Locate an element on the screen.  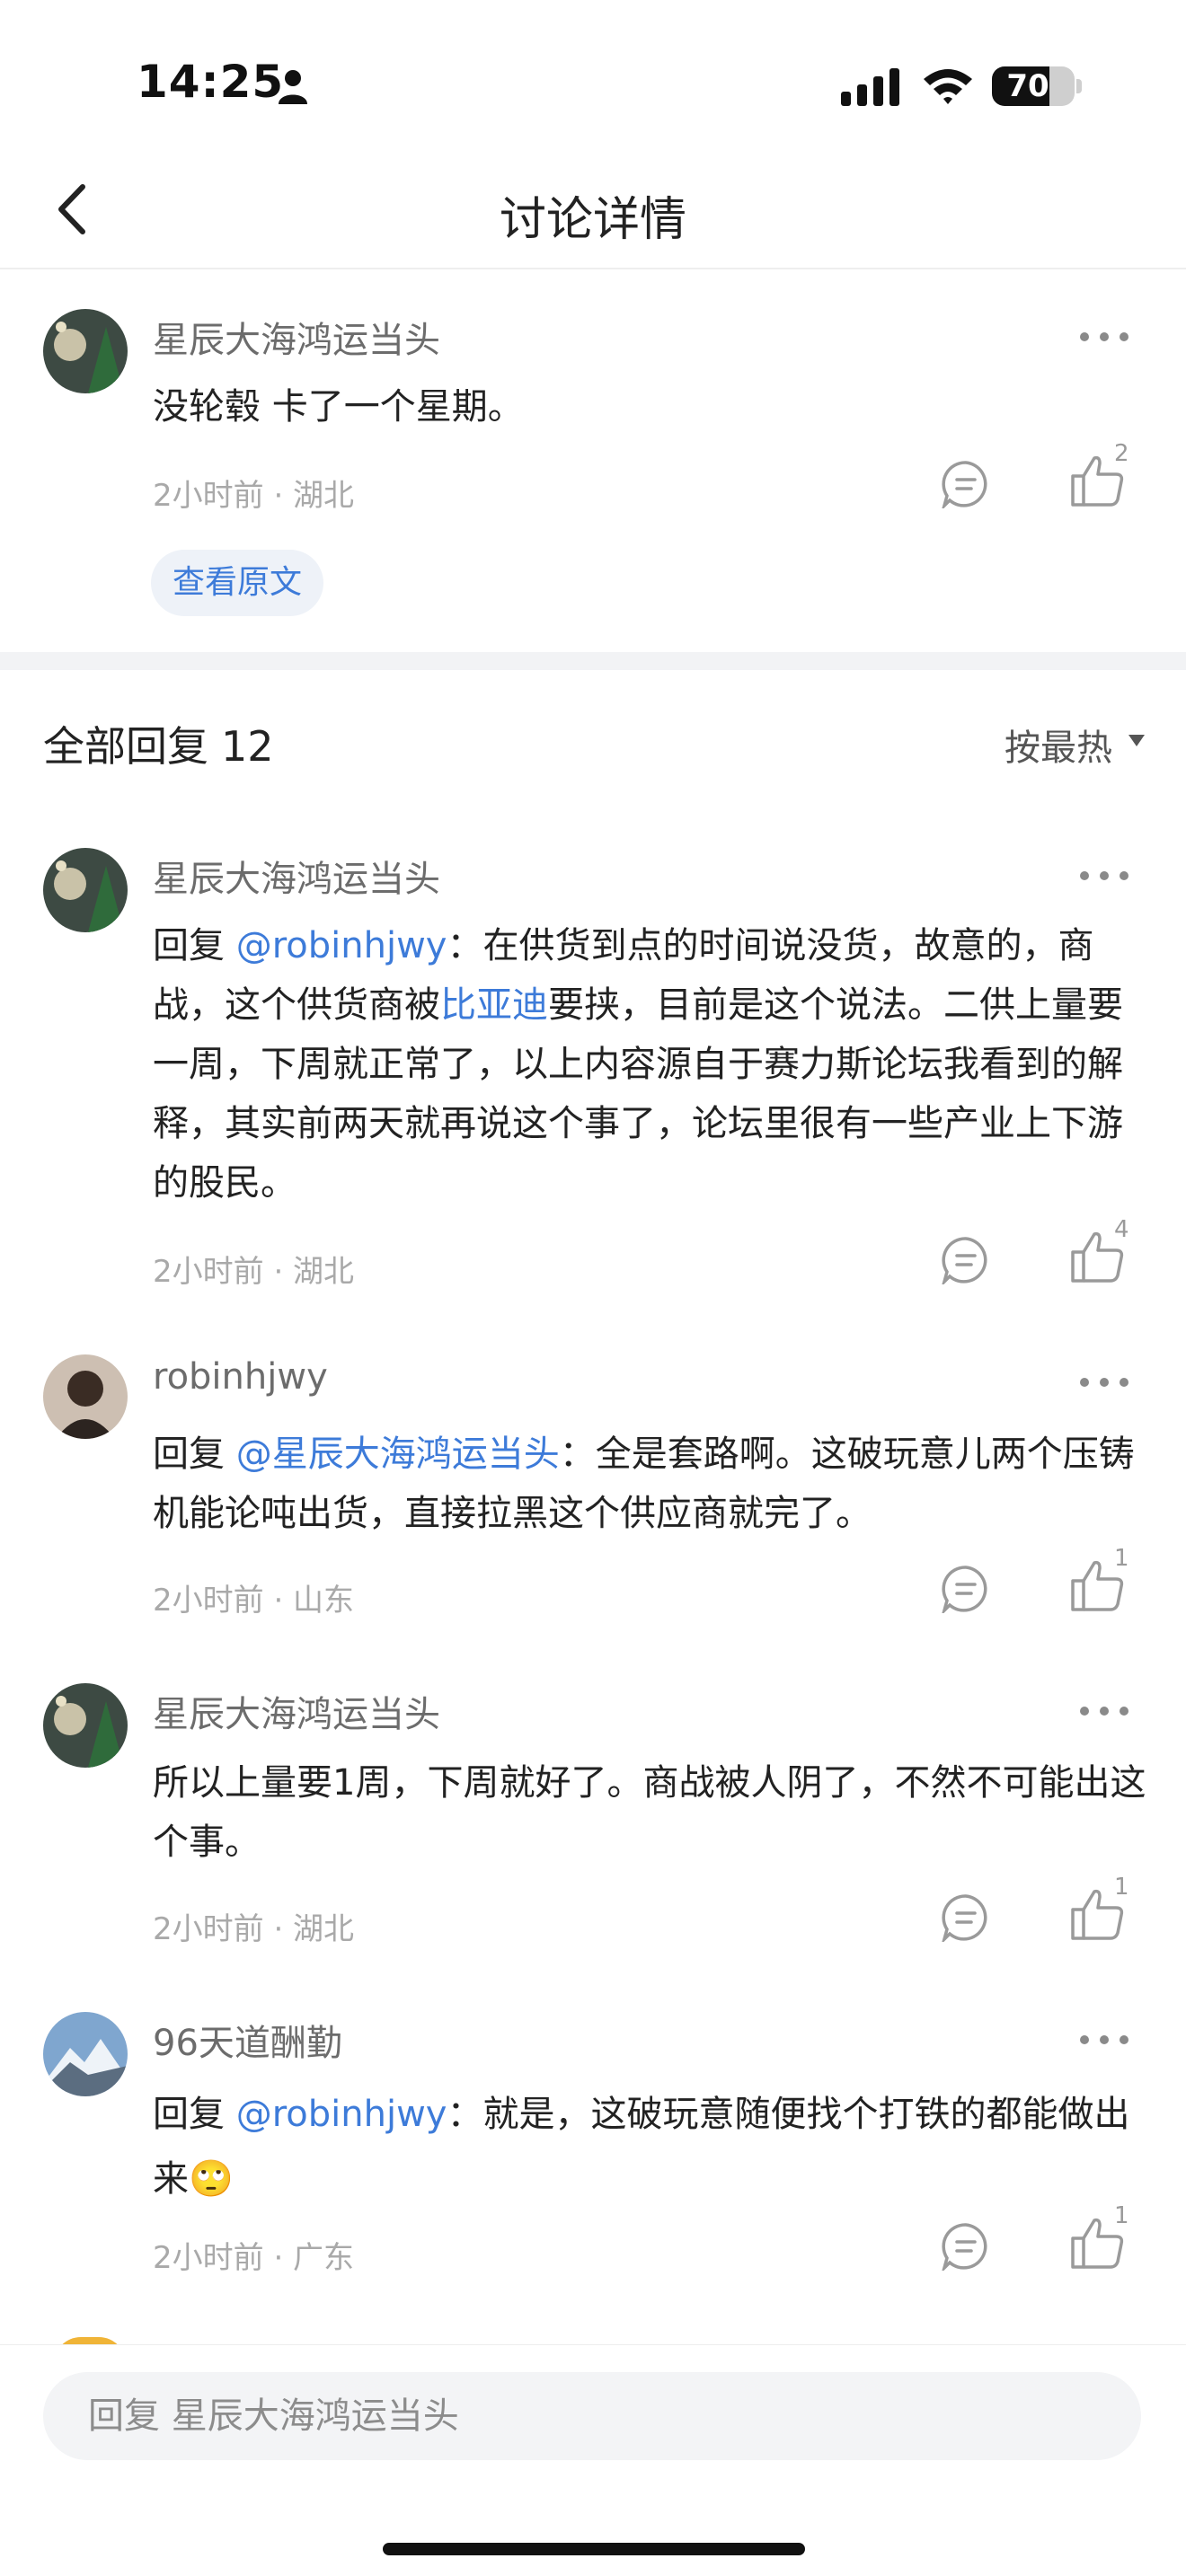
like-count: 2 is located at coordinates (1121, 453).